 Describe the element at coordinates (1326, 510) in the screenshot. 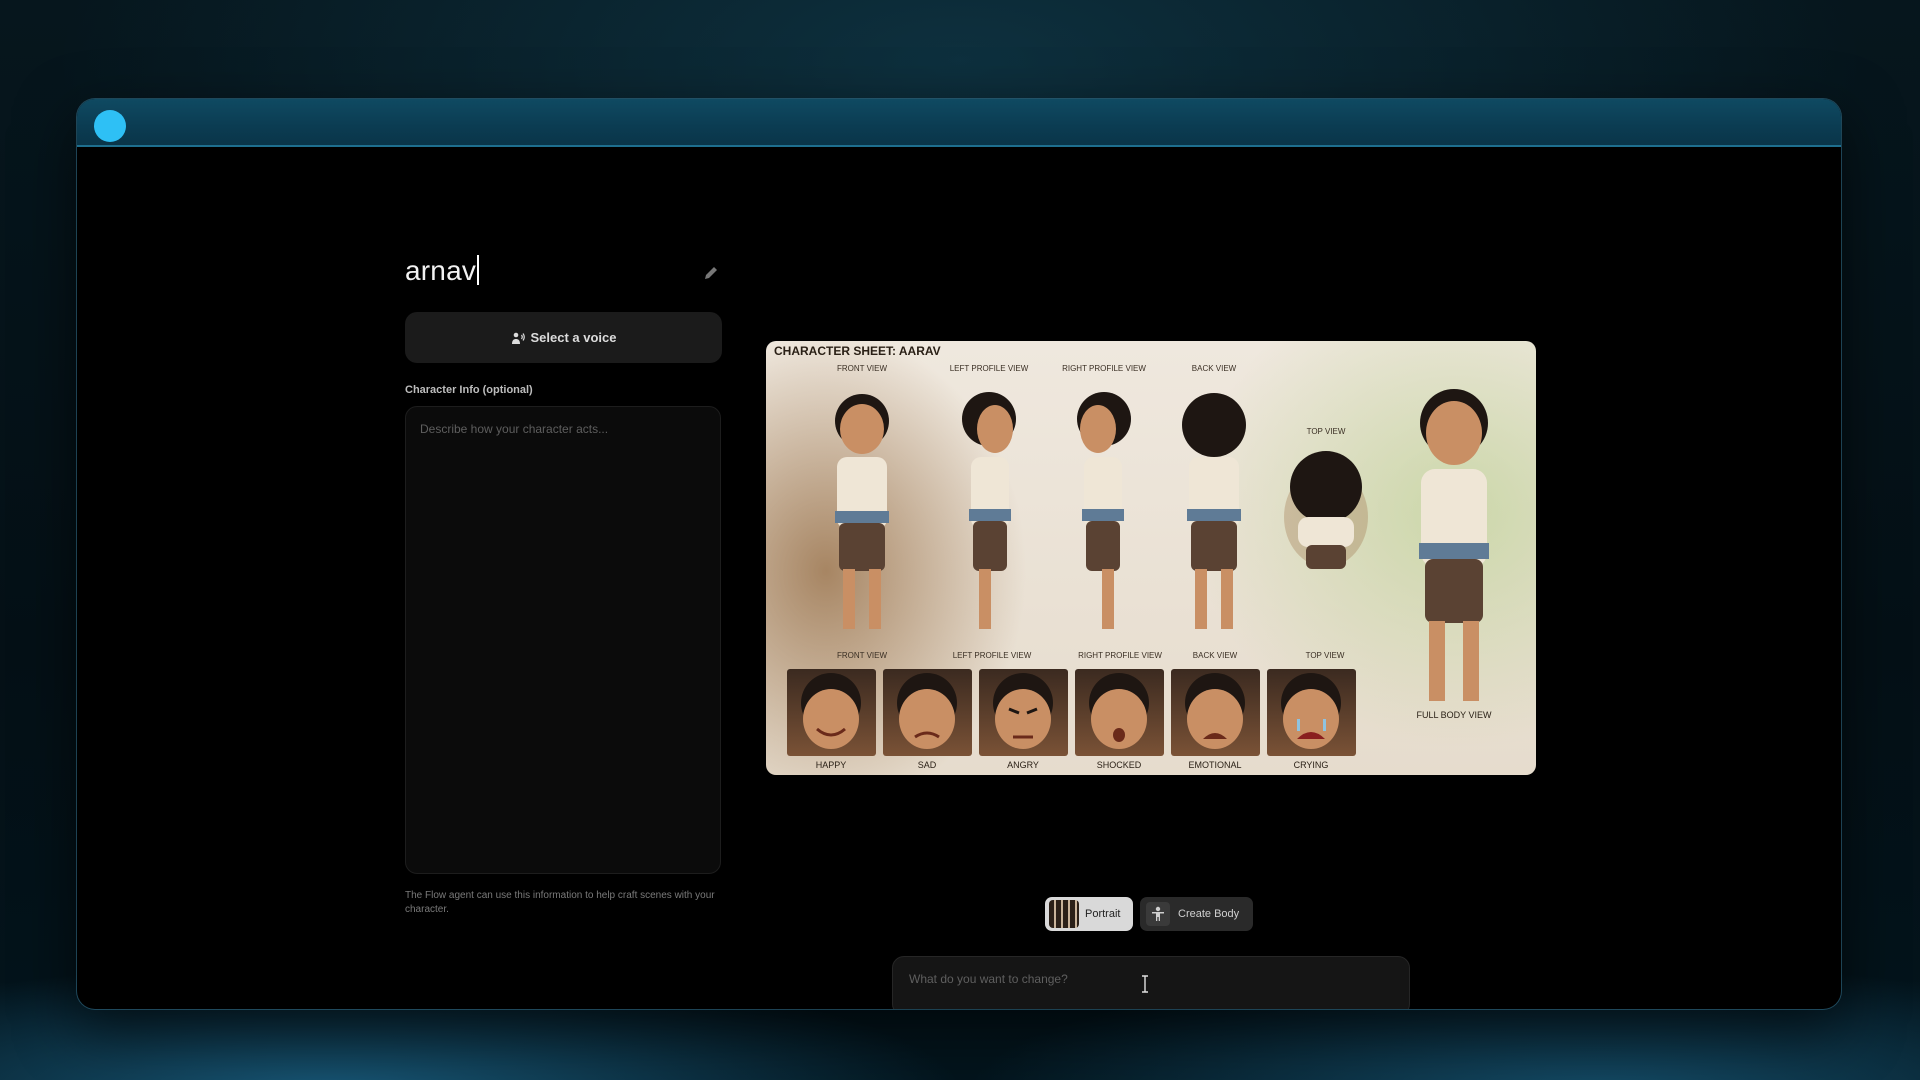

I see `figure-top-view` at that location.